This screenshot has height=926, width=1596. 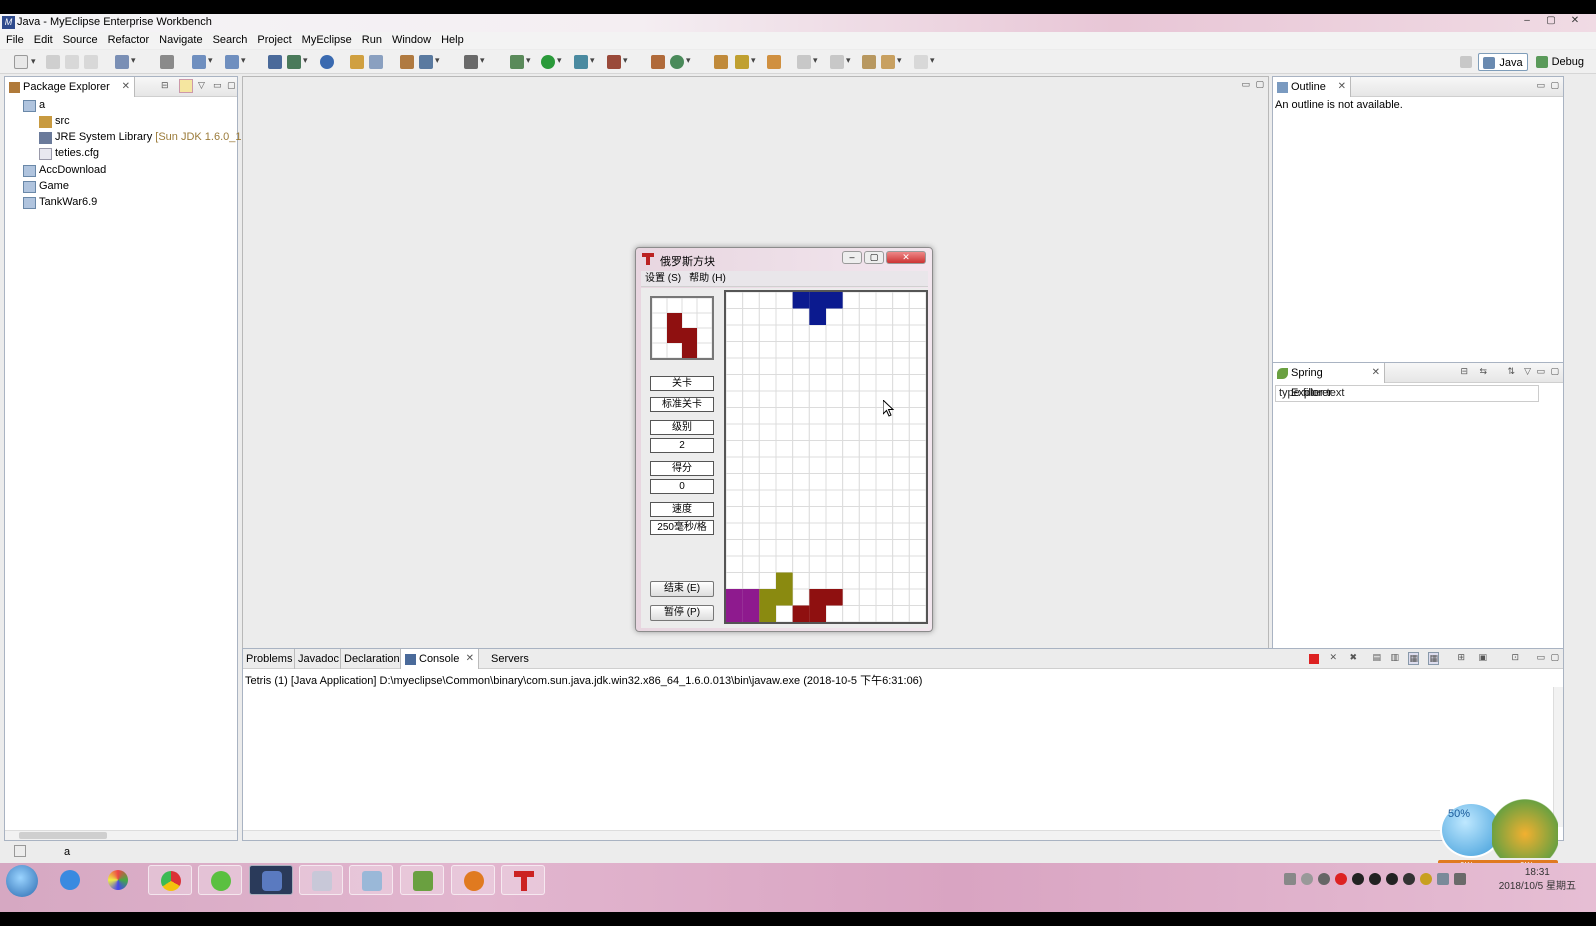 I want to click on menu-run: Run, so click(x=372, y=40).